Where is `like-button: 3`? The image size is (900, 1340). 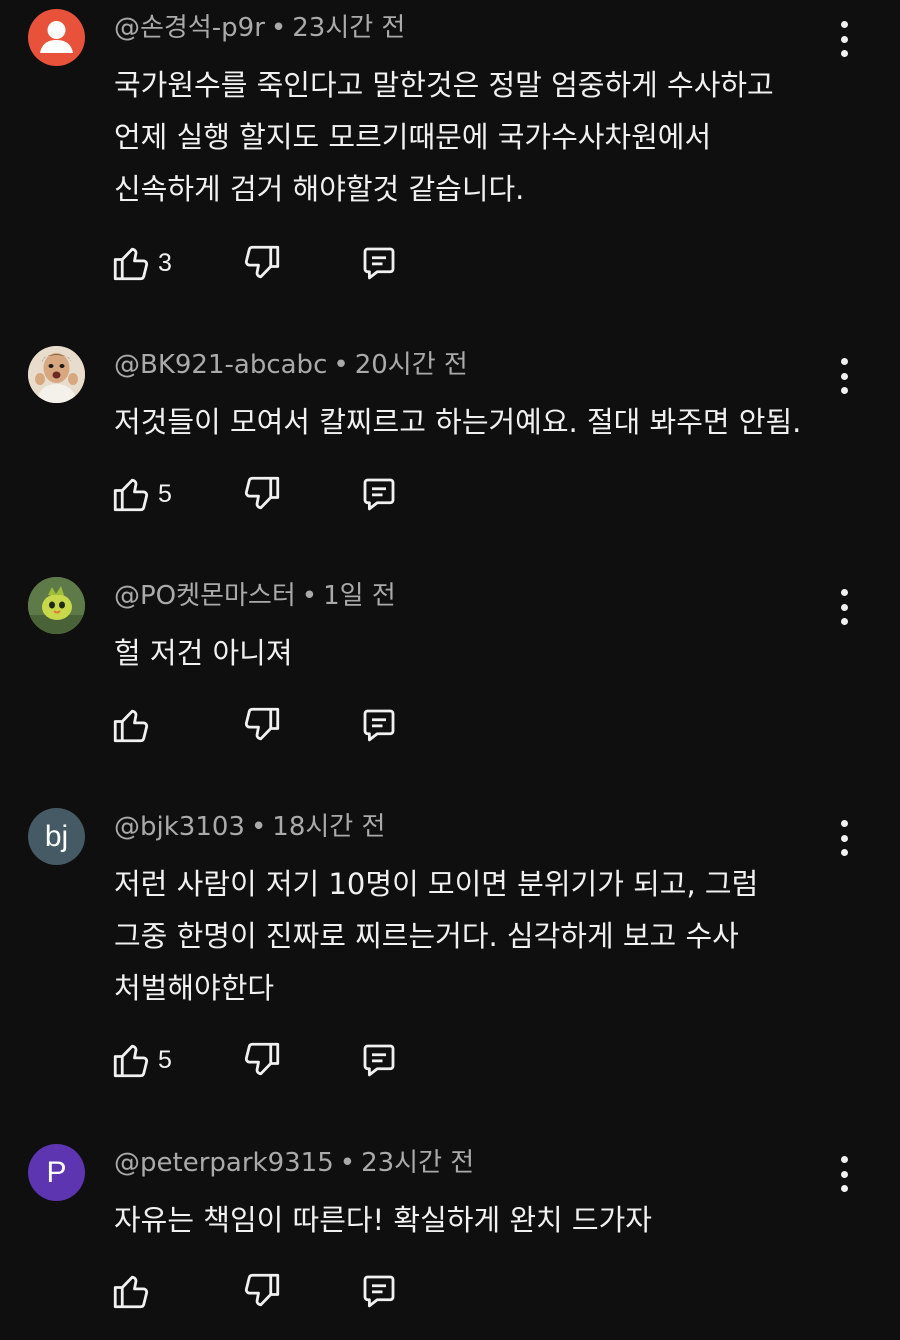
like-button: 3 is located at coordinates (141, 263).